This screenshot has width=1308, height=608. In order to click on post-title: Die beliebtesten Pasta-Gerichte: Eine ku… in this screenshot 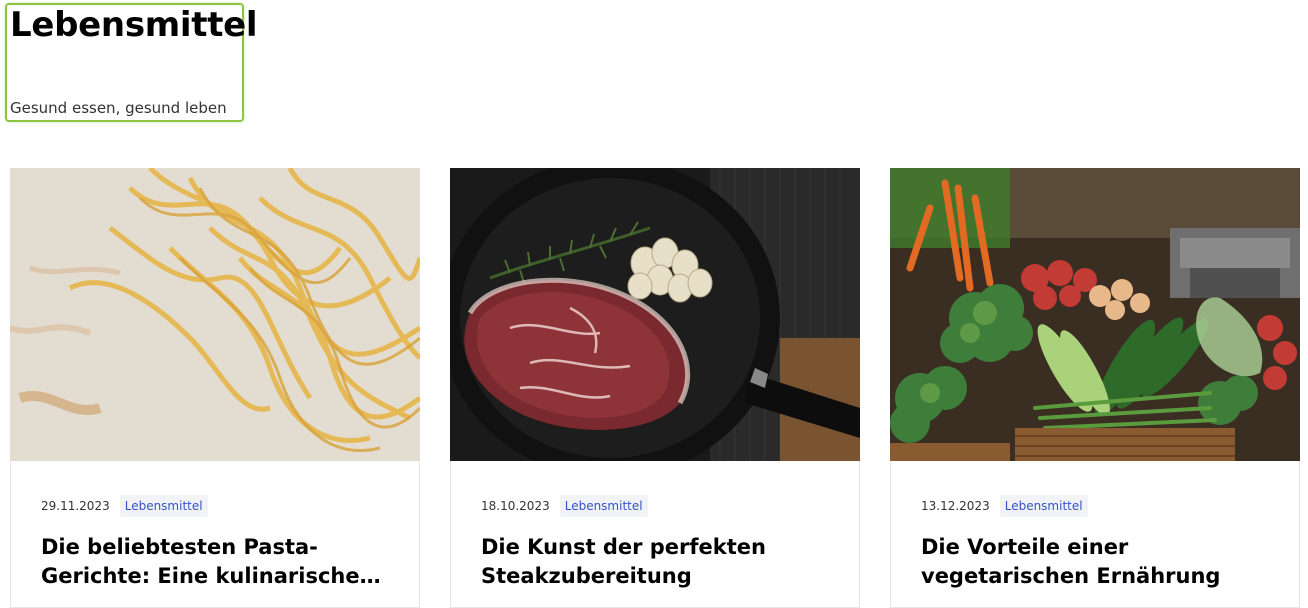, I will do `click(217, 562)`.